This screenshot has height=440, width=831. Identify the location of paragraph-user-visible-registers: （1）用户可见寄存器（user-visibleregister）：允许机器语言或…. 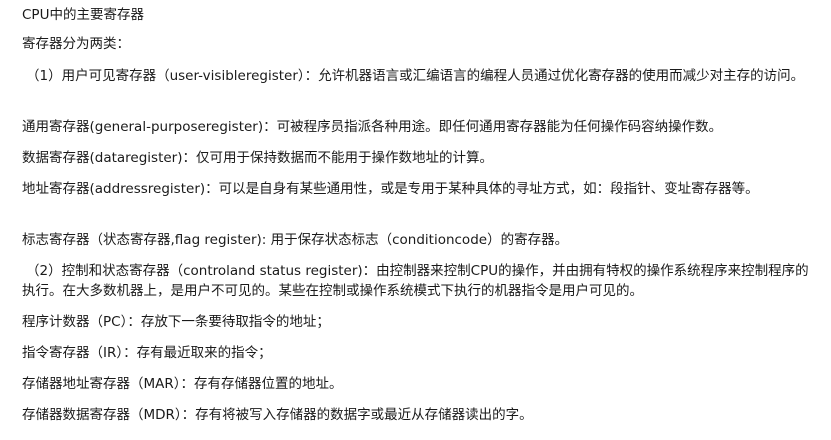
(415, 76).